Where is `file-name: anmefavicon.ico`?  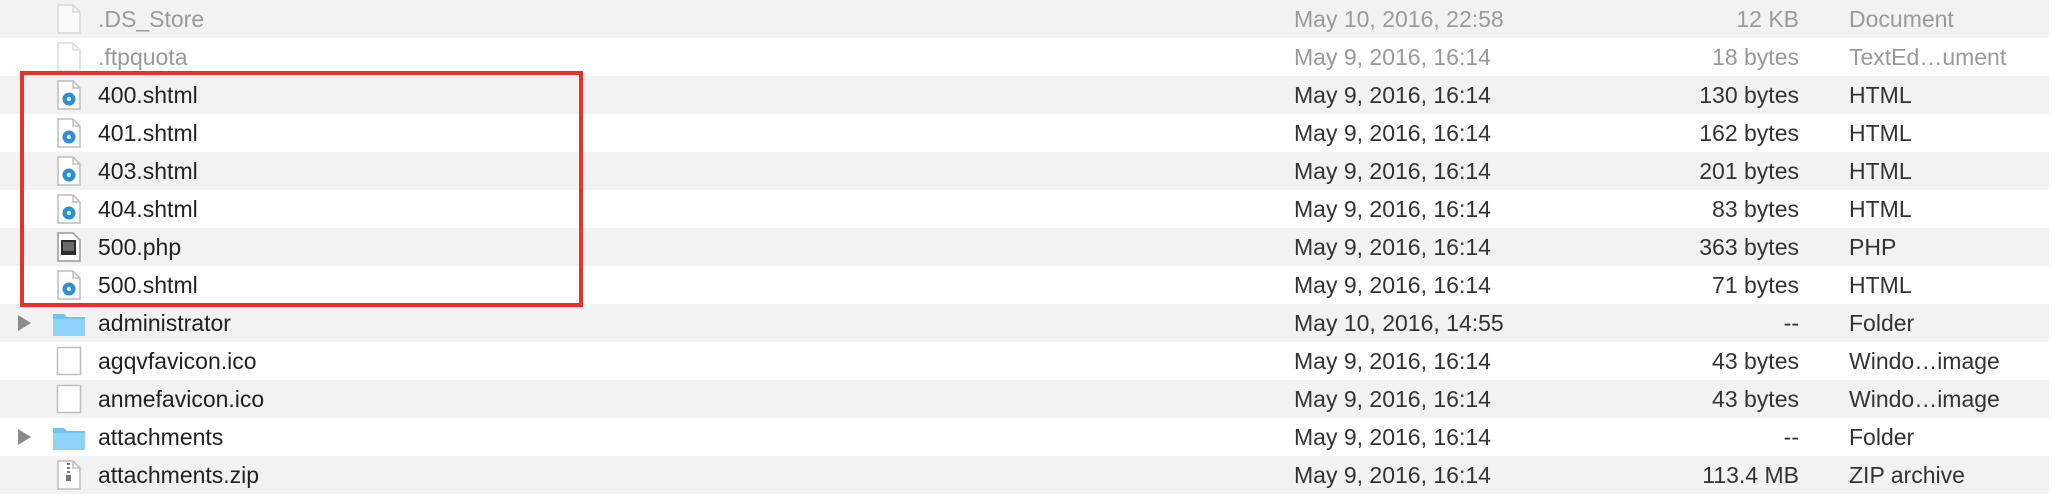 file-name: anmefavicon.ico is located at coordinates (181, 399).